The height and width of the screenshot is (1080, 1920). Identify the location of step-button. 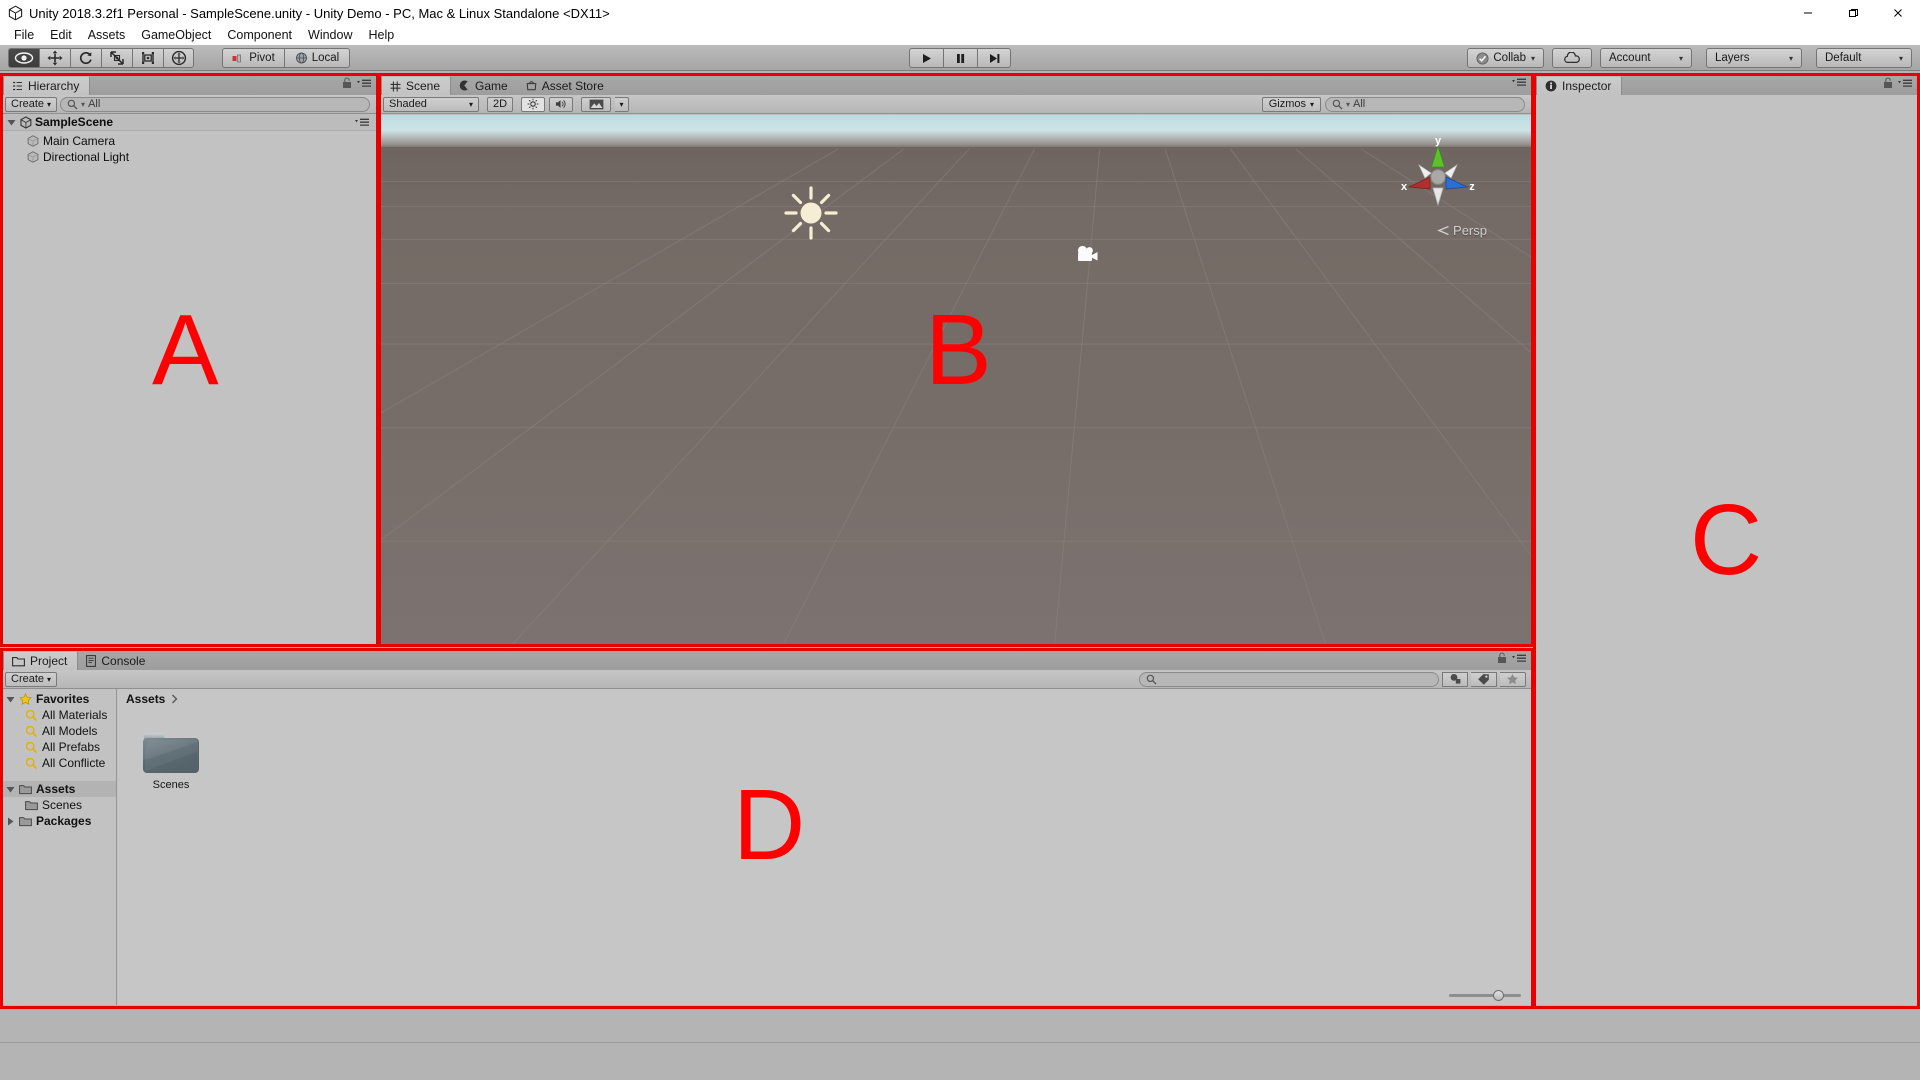
(994, 58).